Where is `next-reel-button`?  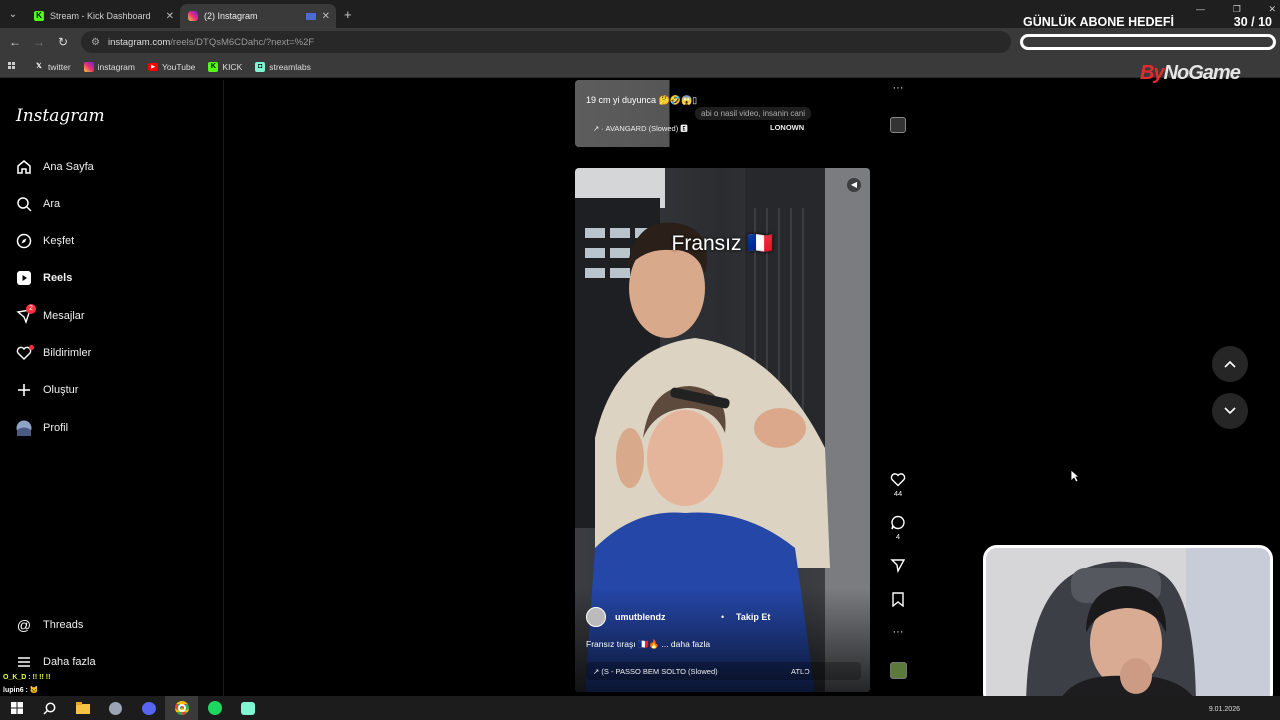 next-reel-button is located at coordinates (1230, 411).